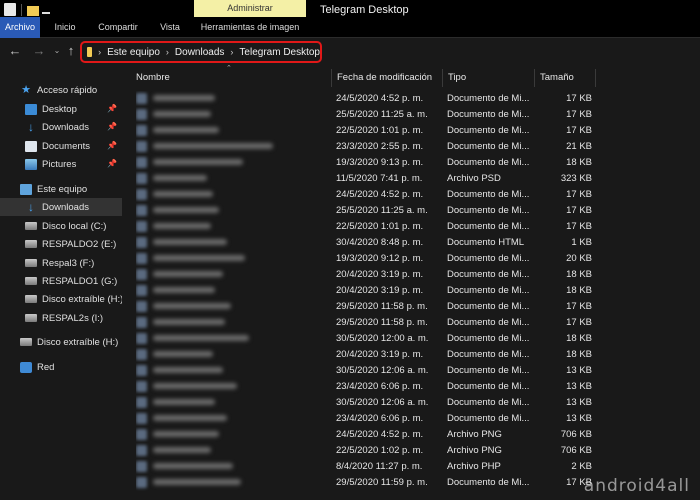 The width and height of the screenshot is (700, 500). What do you see at coordinates (57, 51) in the screenshot?
I see `recent-locations-chevron-icon: ⌄` at bounding box center [57, 51].